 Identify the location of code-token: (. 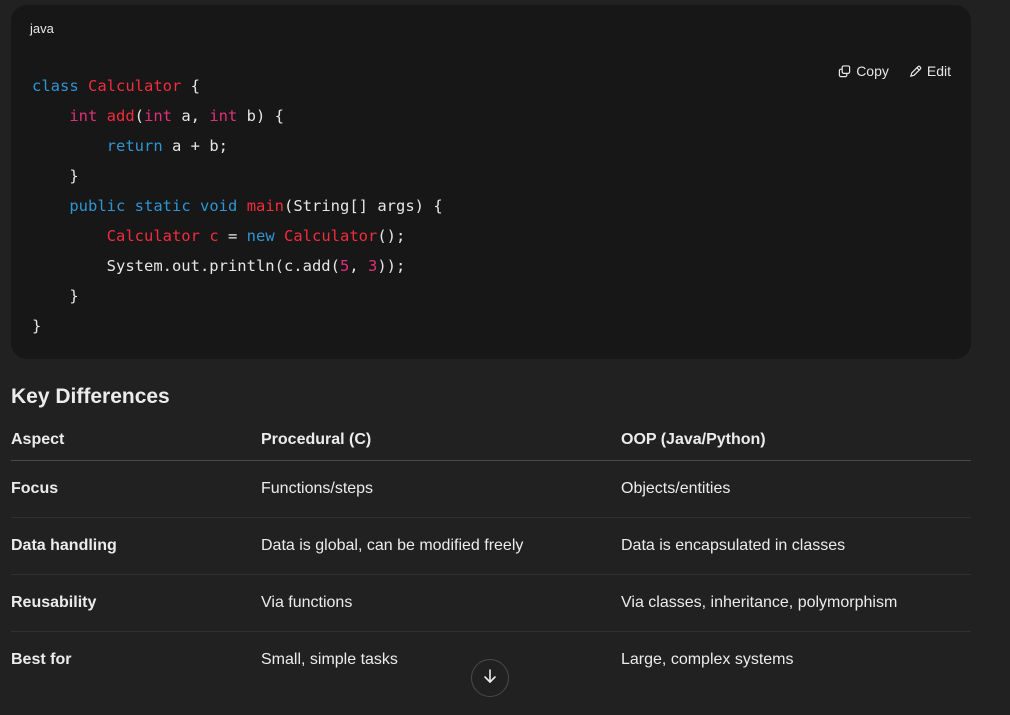
(139, 116).